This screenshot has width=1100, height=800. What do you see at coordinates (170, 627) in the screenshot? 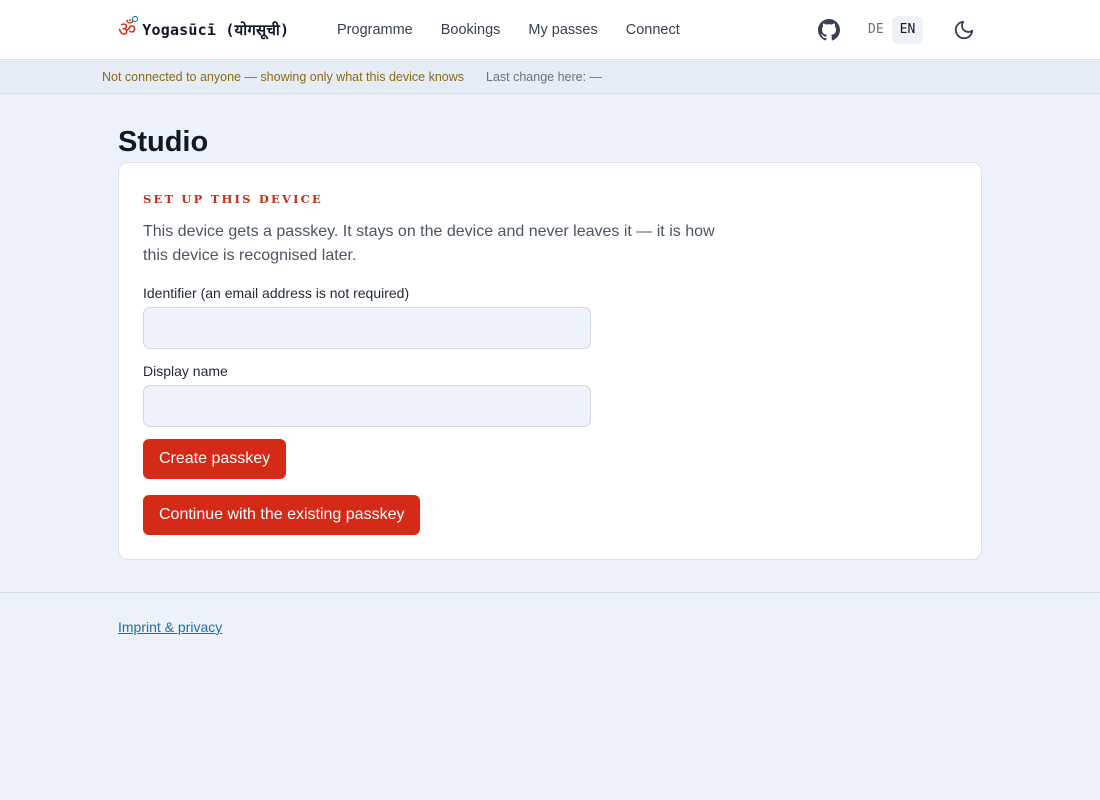
I see `imprint-privacy-link: Imprint & privacy` at bounding box center [170, 627].